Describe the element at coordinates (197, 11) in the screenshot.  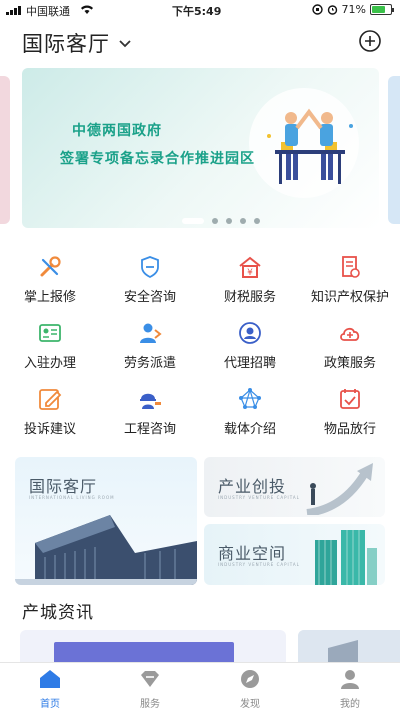
I see `status-time: 下午5:49` at that location.